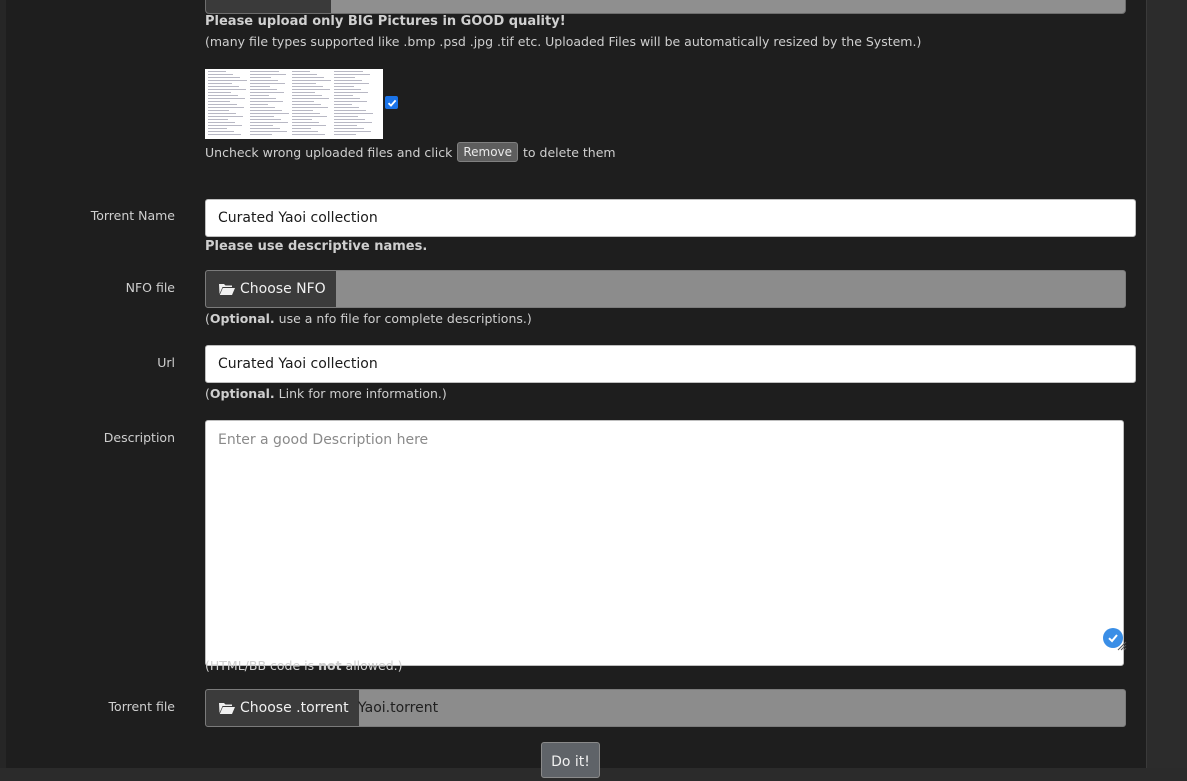 This screenshot has height=781, width=1187. I want to click on submit-button: Do it!, so click(570, 760).